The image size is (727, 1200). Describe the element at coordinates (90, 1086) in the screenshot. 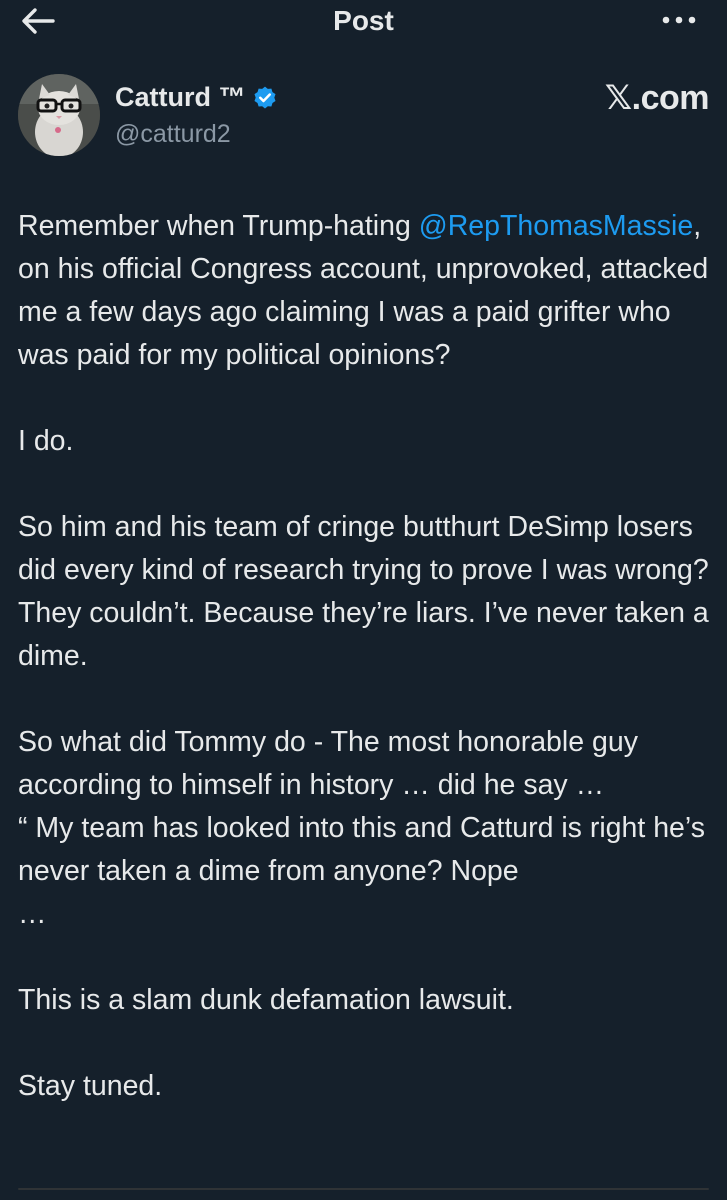

I see `post-paragraph-6: Stay tuned.` at that location.